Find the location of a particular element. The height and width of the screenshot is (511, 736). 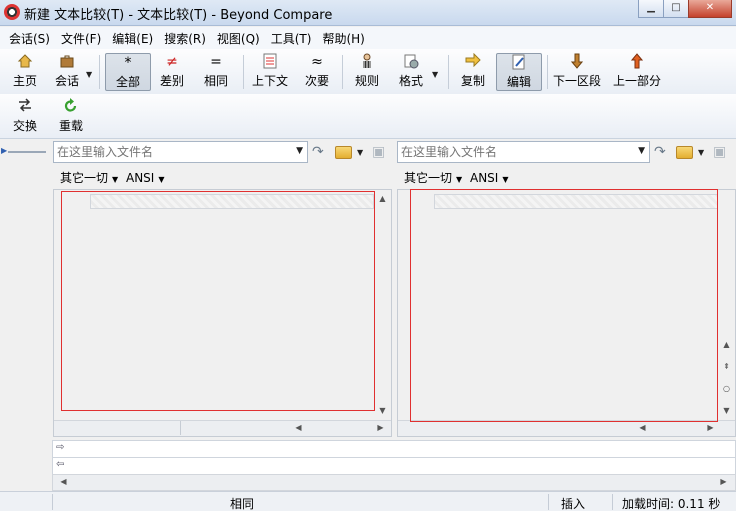

left-encoding-row: 其它一切 ▼ ANSI ▼ is located at coordinates (114, 178).